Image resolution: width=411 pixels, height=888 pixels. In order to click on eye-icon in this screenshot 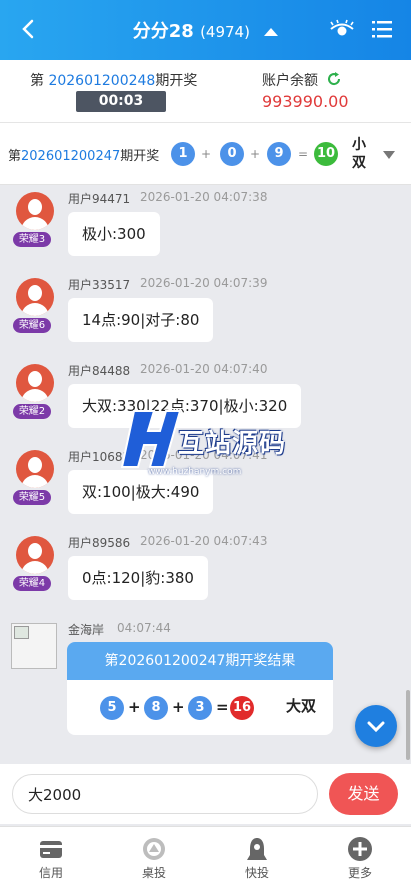, I will do `click(342, 29)`.